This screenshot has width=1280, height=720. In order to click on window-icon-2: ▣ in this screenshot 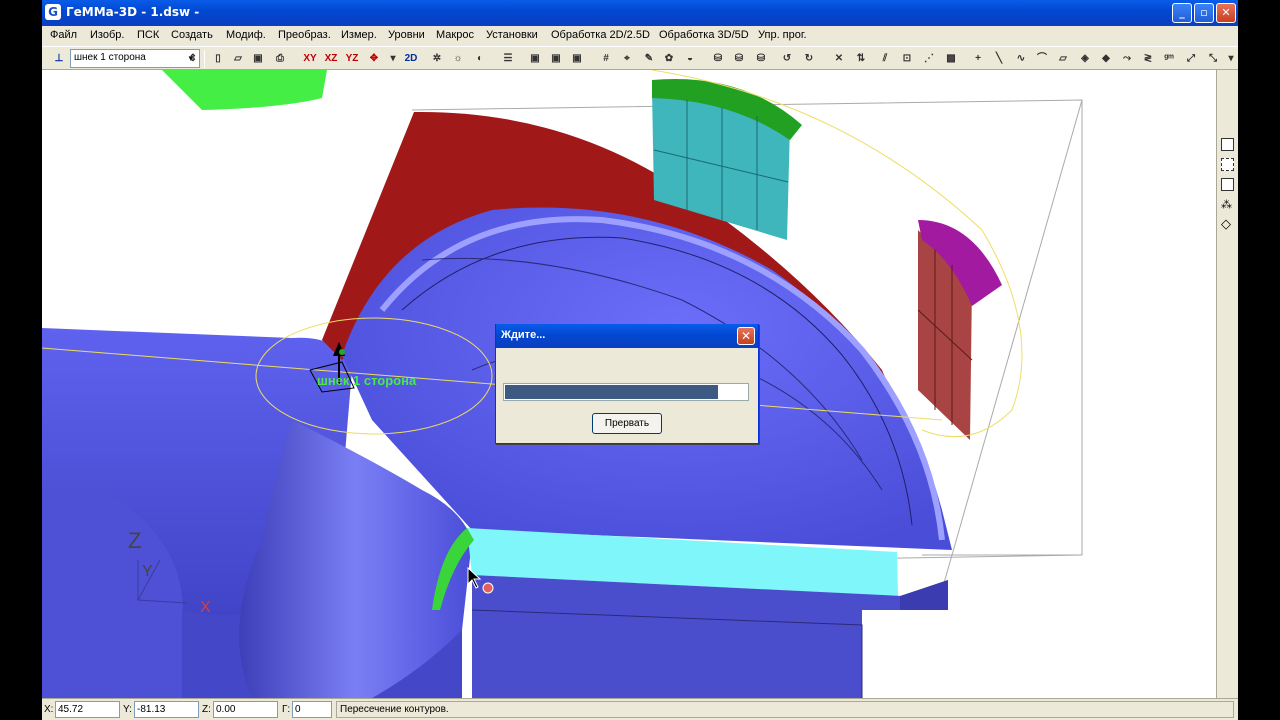, I will do `click(556, 59)`.